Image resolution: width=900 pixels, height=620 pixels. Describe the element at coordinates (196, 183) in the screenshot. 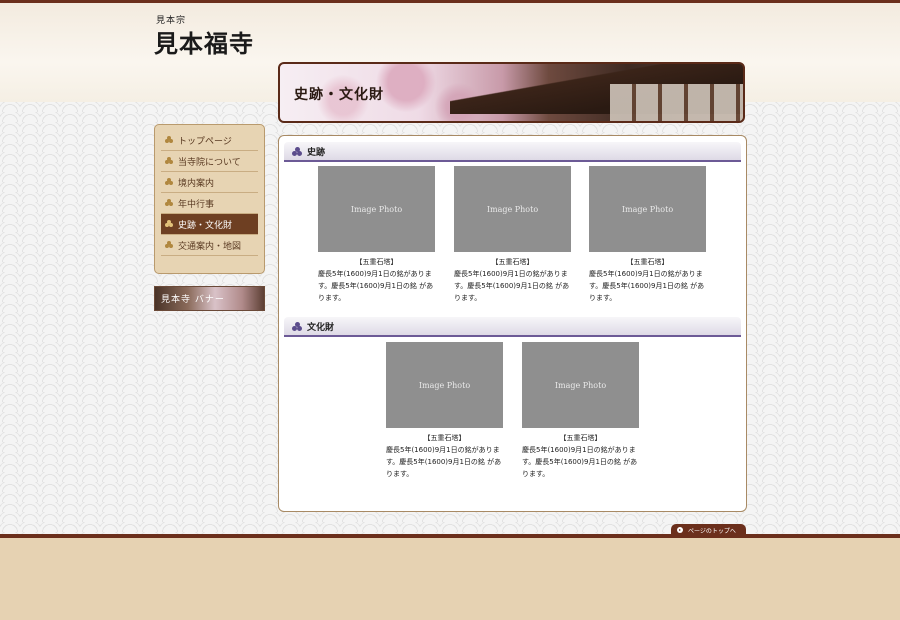

I see `sidebar-item-label: 境内案内` at that location.